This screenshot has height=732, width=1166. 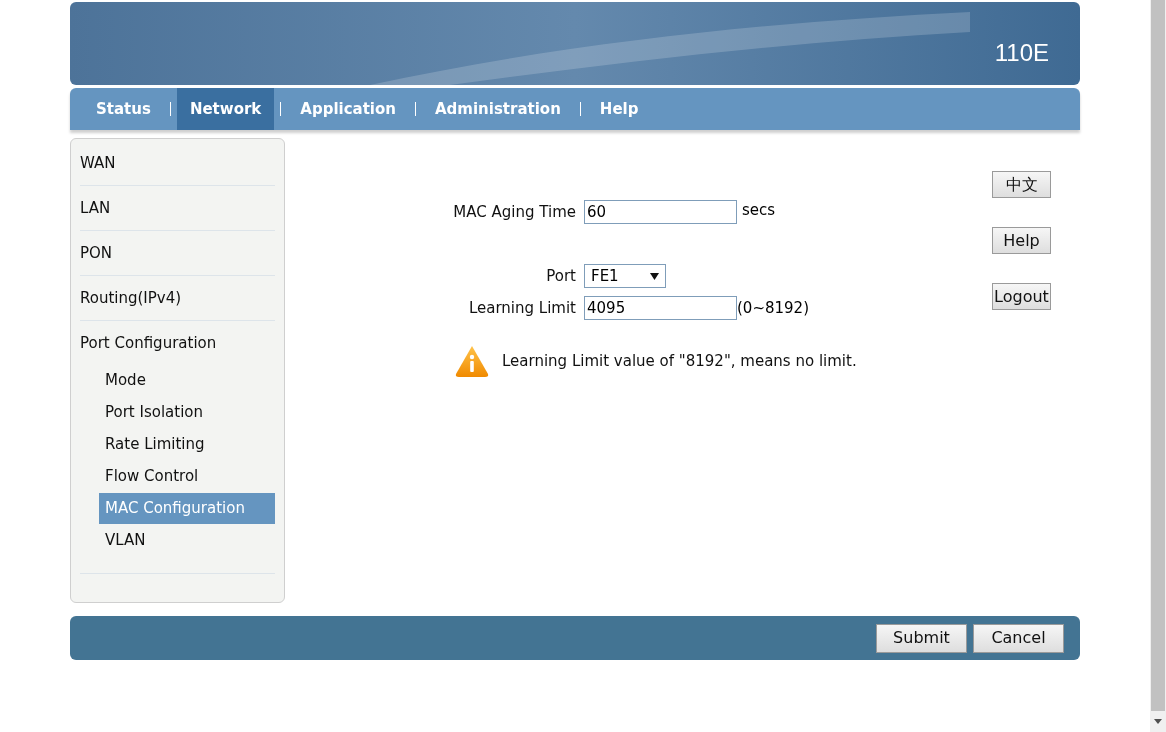 What do you see at coordinates (679, 361) in the screenshot?
I see `hint-text: Learning Limit value of "8192", means no limit.` at bounding box center [679, 361].